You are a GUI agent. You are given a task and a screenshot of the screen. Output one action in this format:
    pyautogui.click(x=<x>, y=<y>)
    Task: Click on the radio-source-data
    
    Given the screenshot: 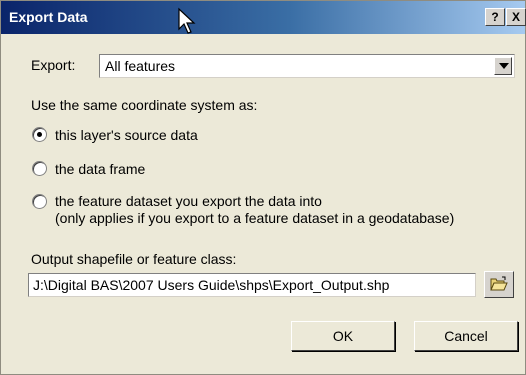 What is the action you would take?
    pyautogui.click(x=39, y=134)
    